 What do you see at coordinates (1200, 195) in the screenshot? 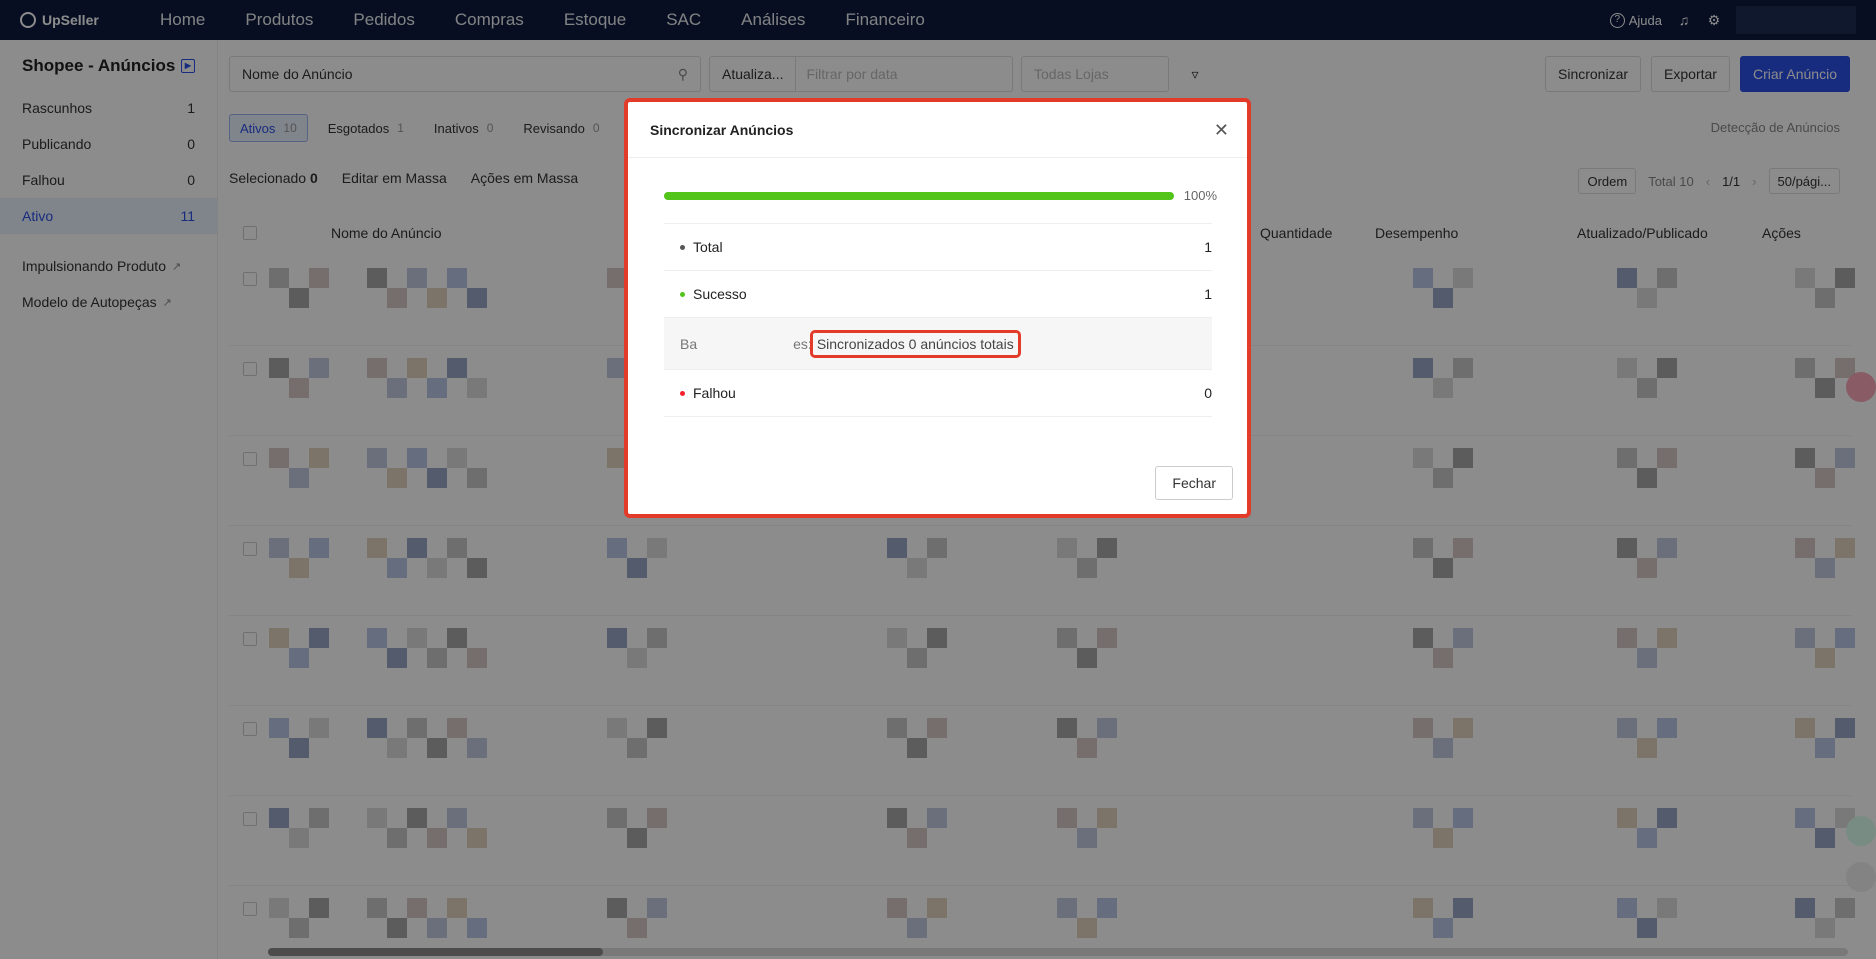
I see `progress-text: 100%` at bounding box center [1200, 195].